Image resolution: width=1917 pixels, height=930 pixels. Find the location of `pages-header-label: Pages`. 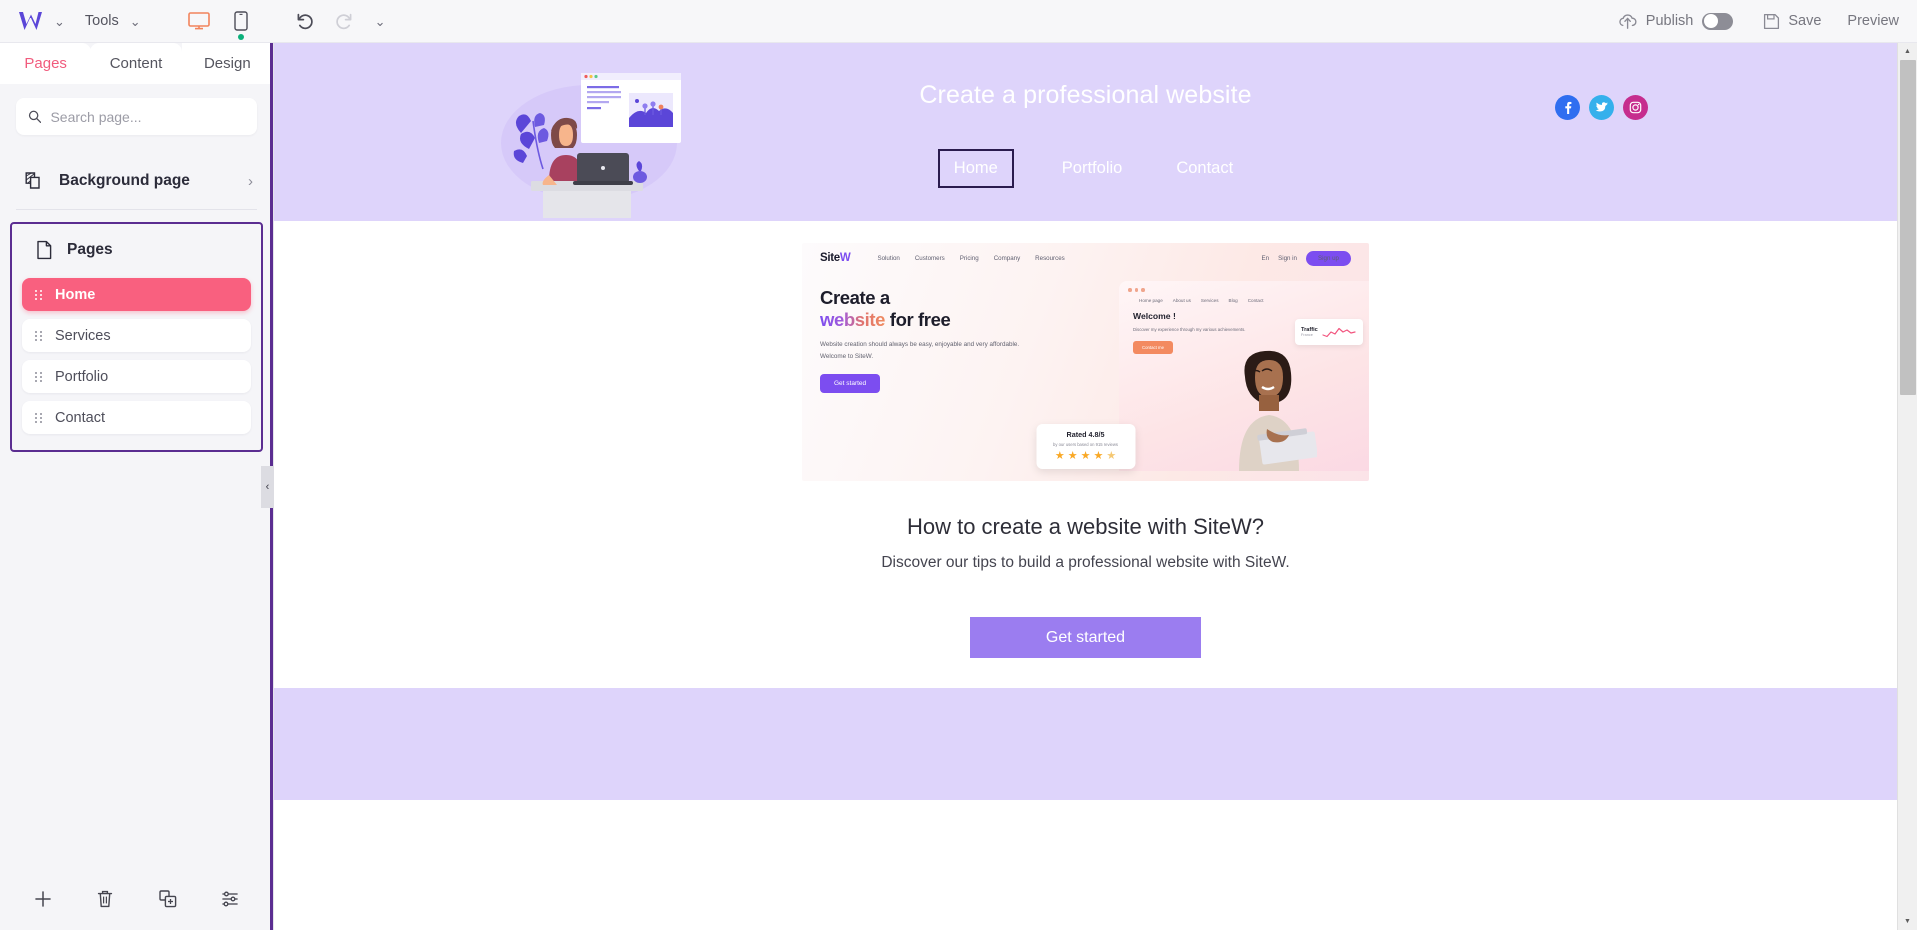

pages-header-label: Pages is located at coordinates (90, 249).